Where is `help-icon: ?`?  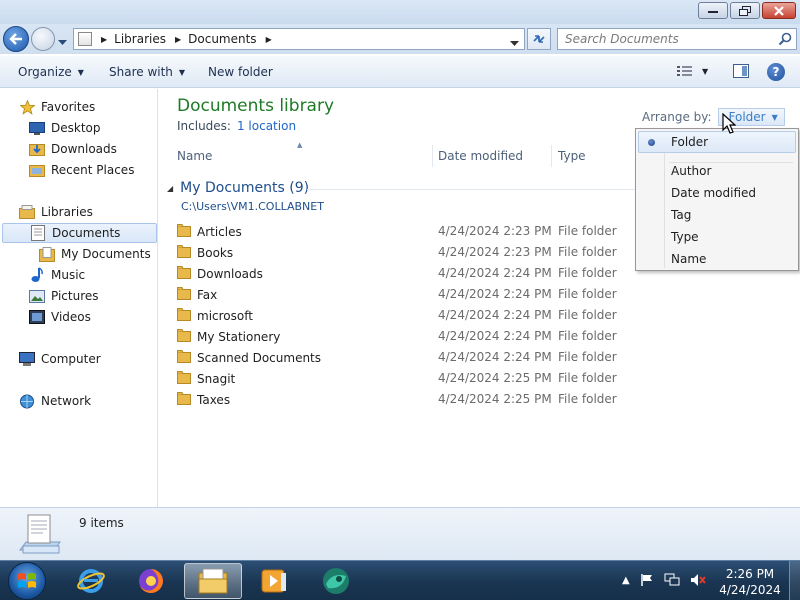 help-icon: ? is located at coordinates (776, 72).